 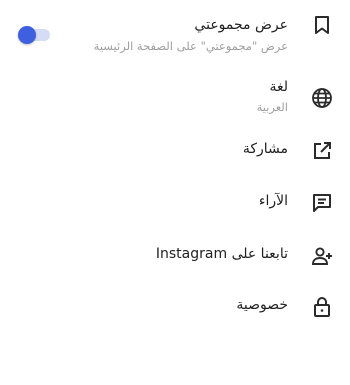 I want to click on bookmark-icon, so click(x=322, y=25).